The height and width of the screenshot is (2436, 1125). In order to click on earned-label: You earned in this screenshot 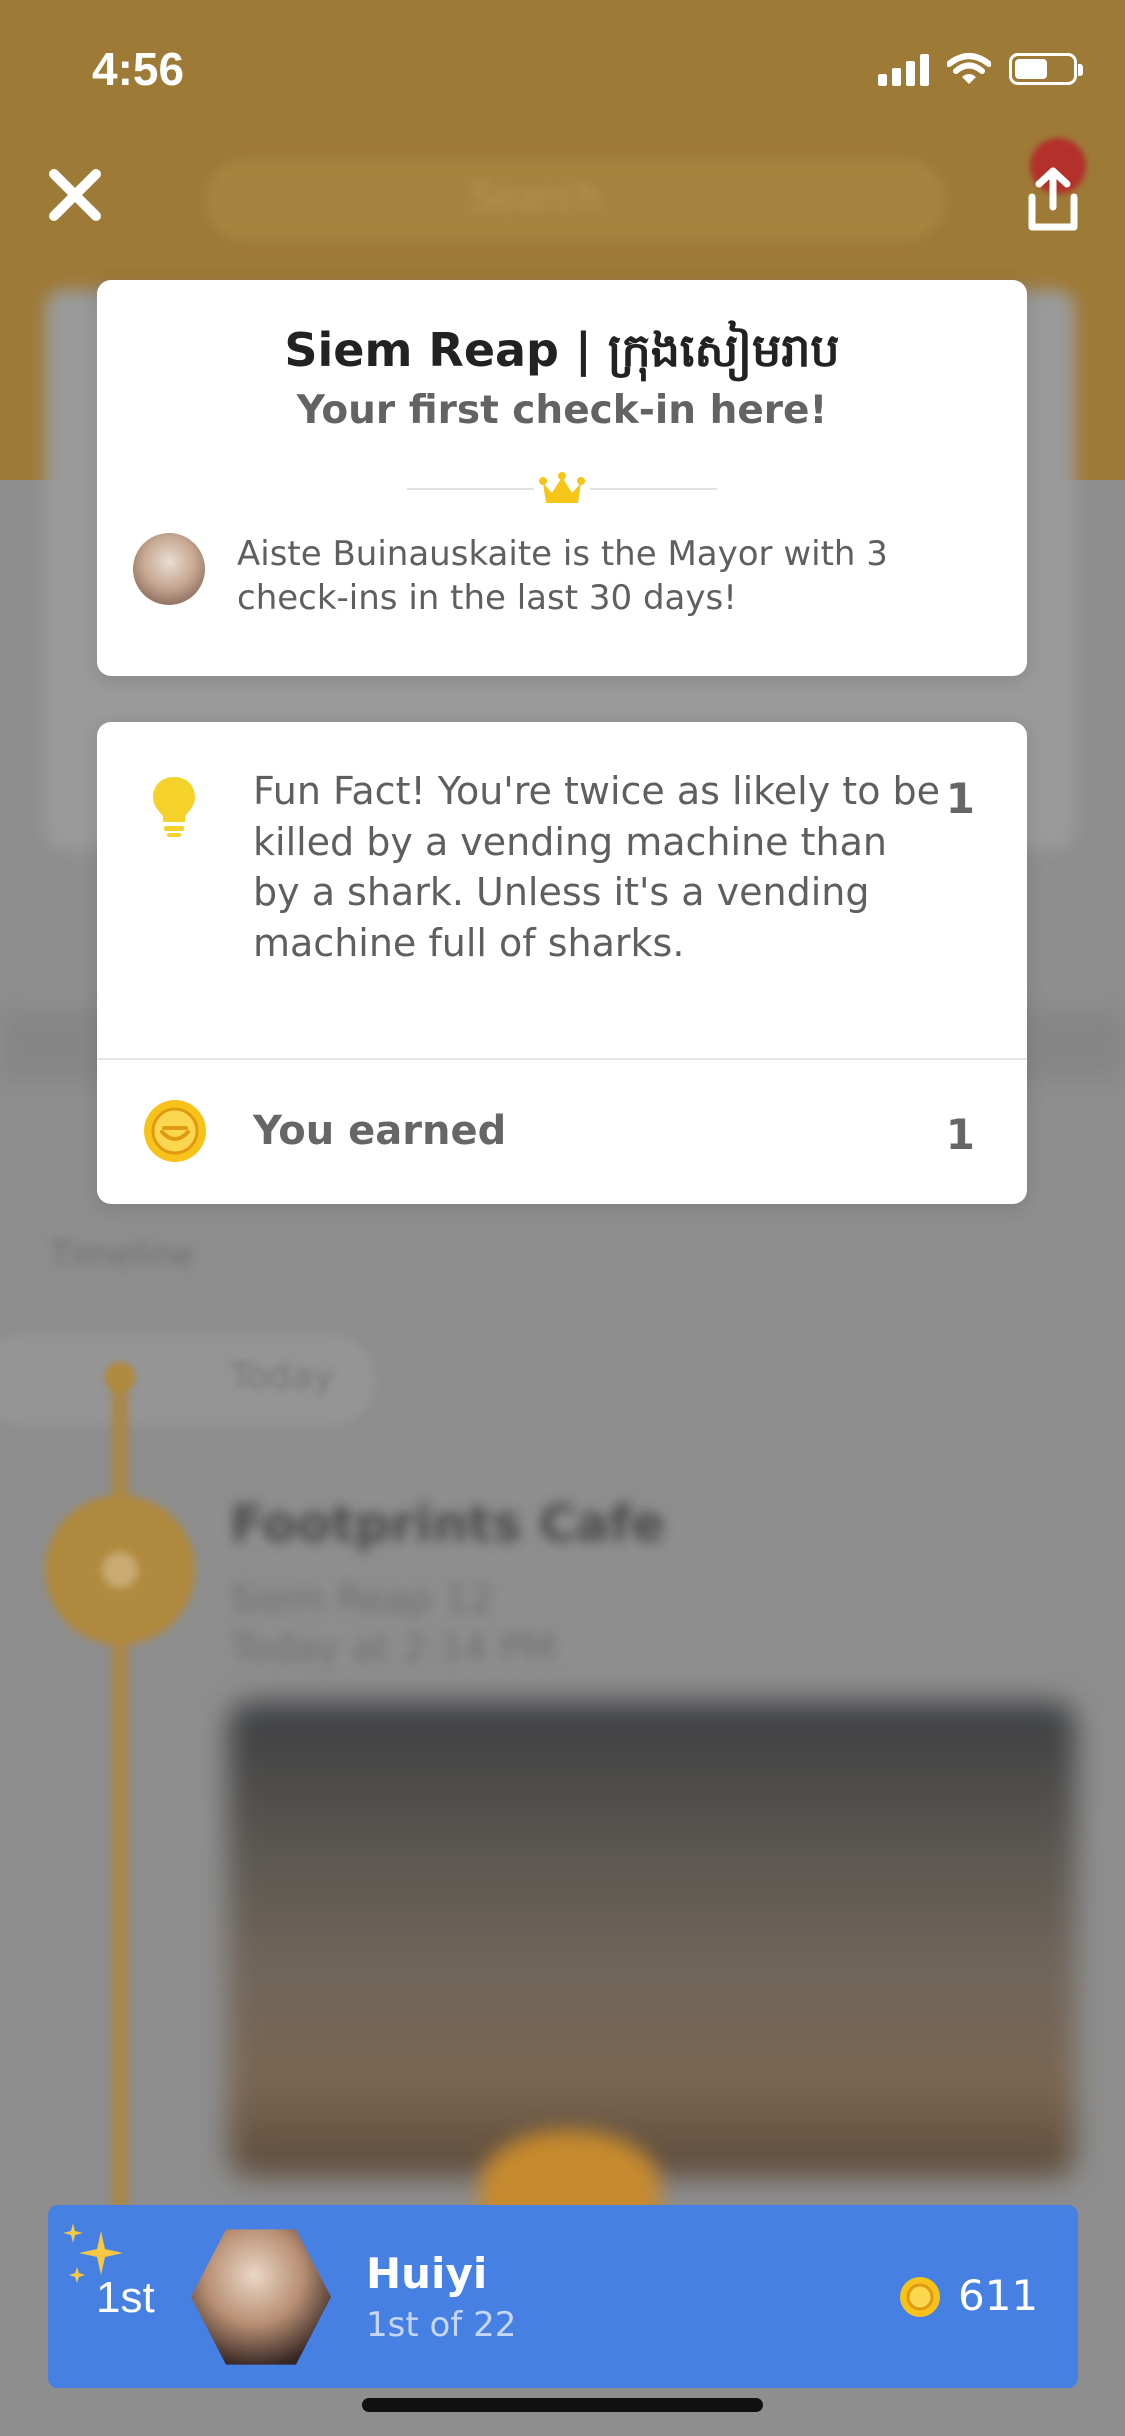, I will do `click(380, 1131)`.